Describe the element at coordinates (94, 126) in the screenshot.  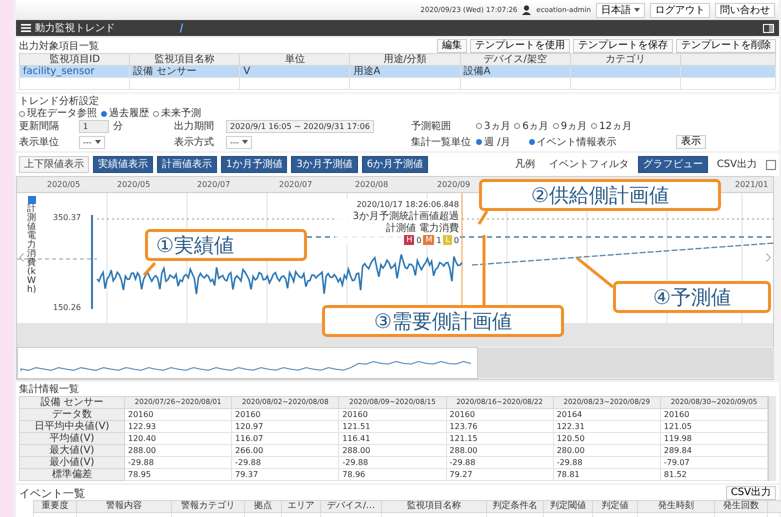
I see `interval-field: 1` at that location.